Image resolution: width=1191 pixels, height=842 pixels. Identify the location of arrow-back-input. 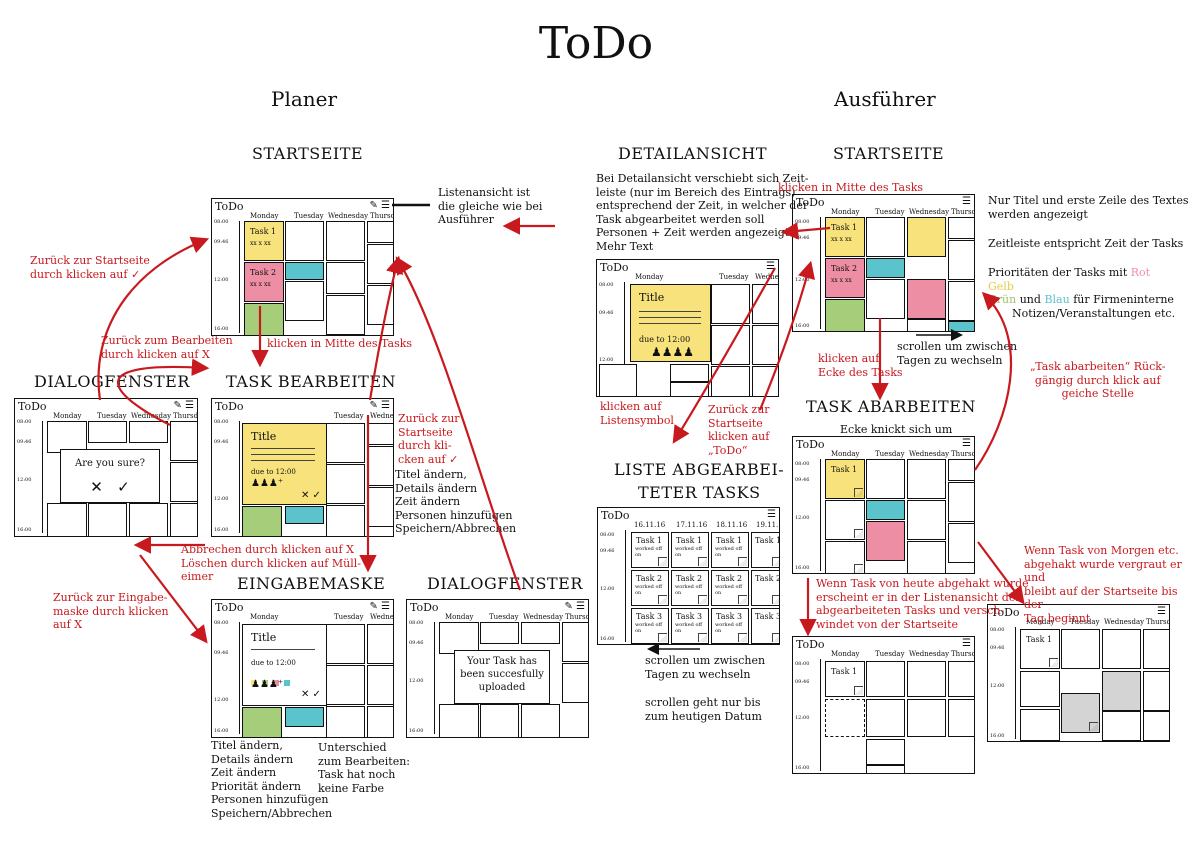
(173, 599).